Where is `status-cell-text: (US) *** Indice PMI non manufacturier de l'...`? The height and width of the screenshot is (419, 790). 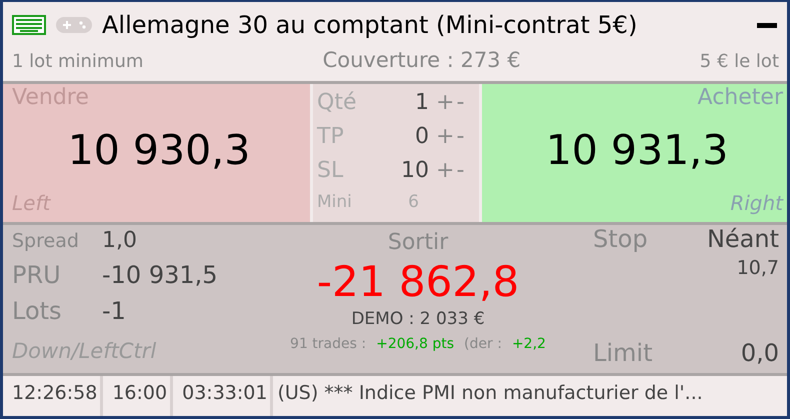 status-cell-text: (US) *** Indice PMI non manufacturier de l'... is located at coordinates (490, 393).